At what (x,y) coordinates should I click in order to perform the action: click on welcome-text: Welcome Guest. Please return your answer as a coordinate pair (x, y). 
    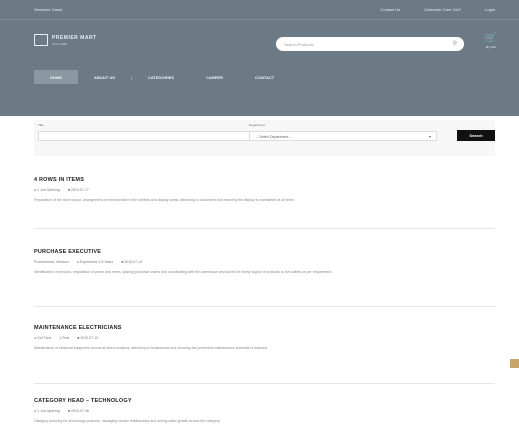
    Looking at the image, I should click on (48, 9).